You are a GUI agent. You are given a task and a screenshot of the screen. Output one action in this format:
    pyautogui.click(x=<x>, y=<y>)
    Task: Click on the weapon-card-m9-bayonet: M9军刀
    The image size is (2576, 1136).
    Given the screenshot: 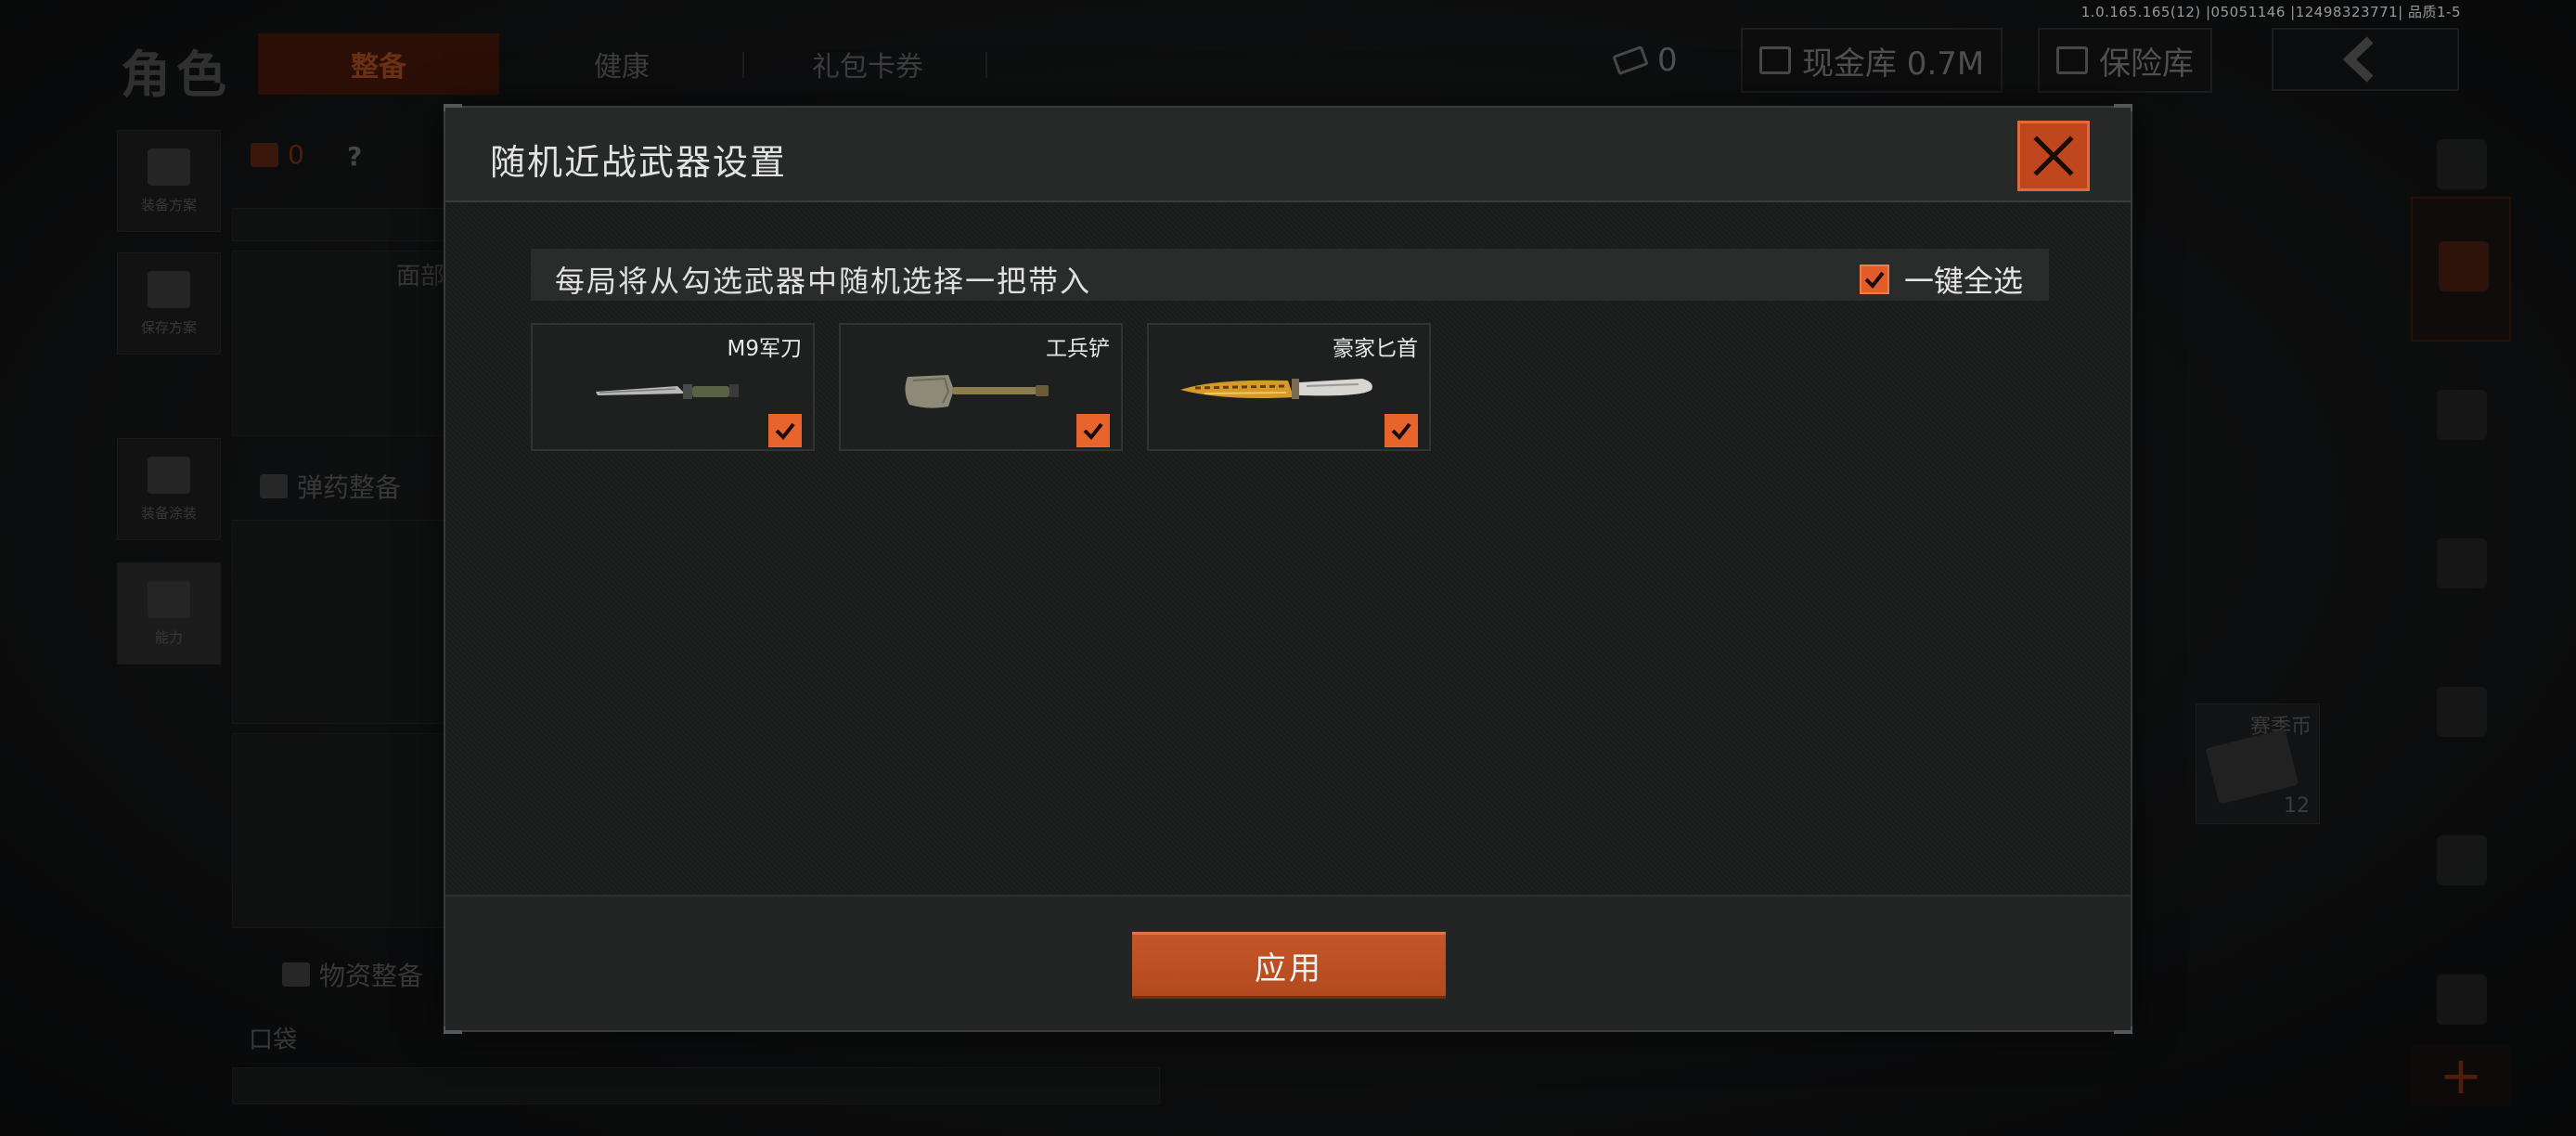 What is the action you would take?
    pyautogui.click(x=673, y=387)
    